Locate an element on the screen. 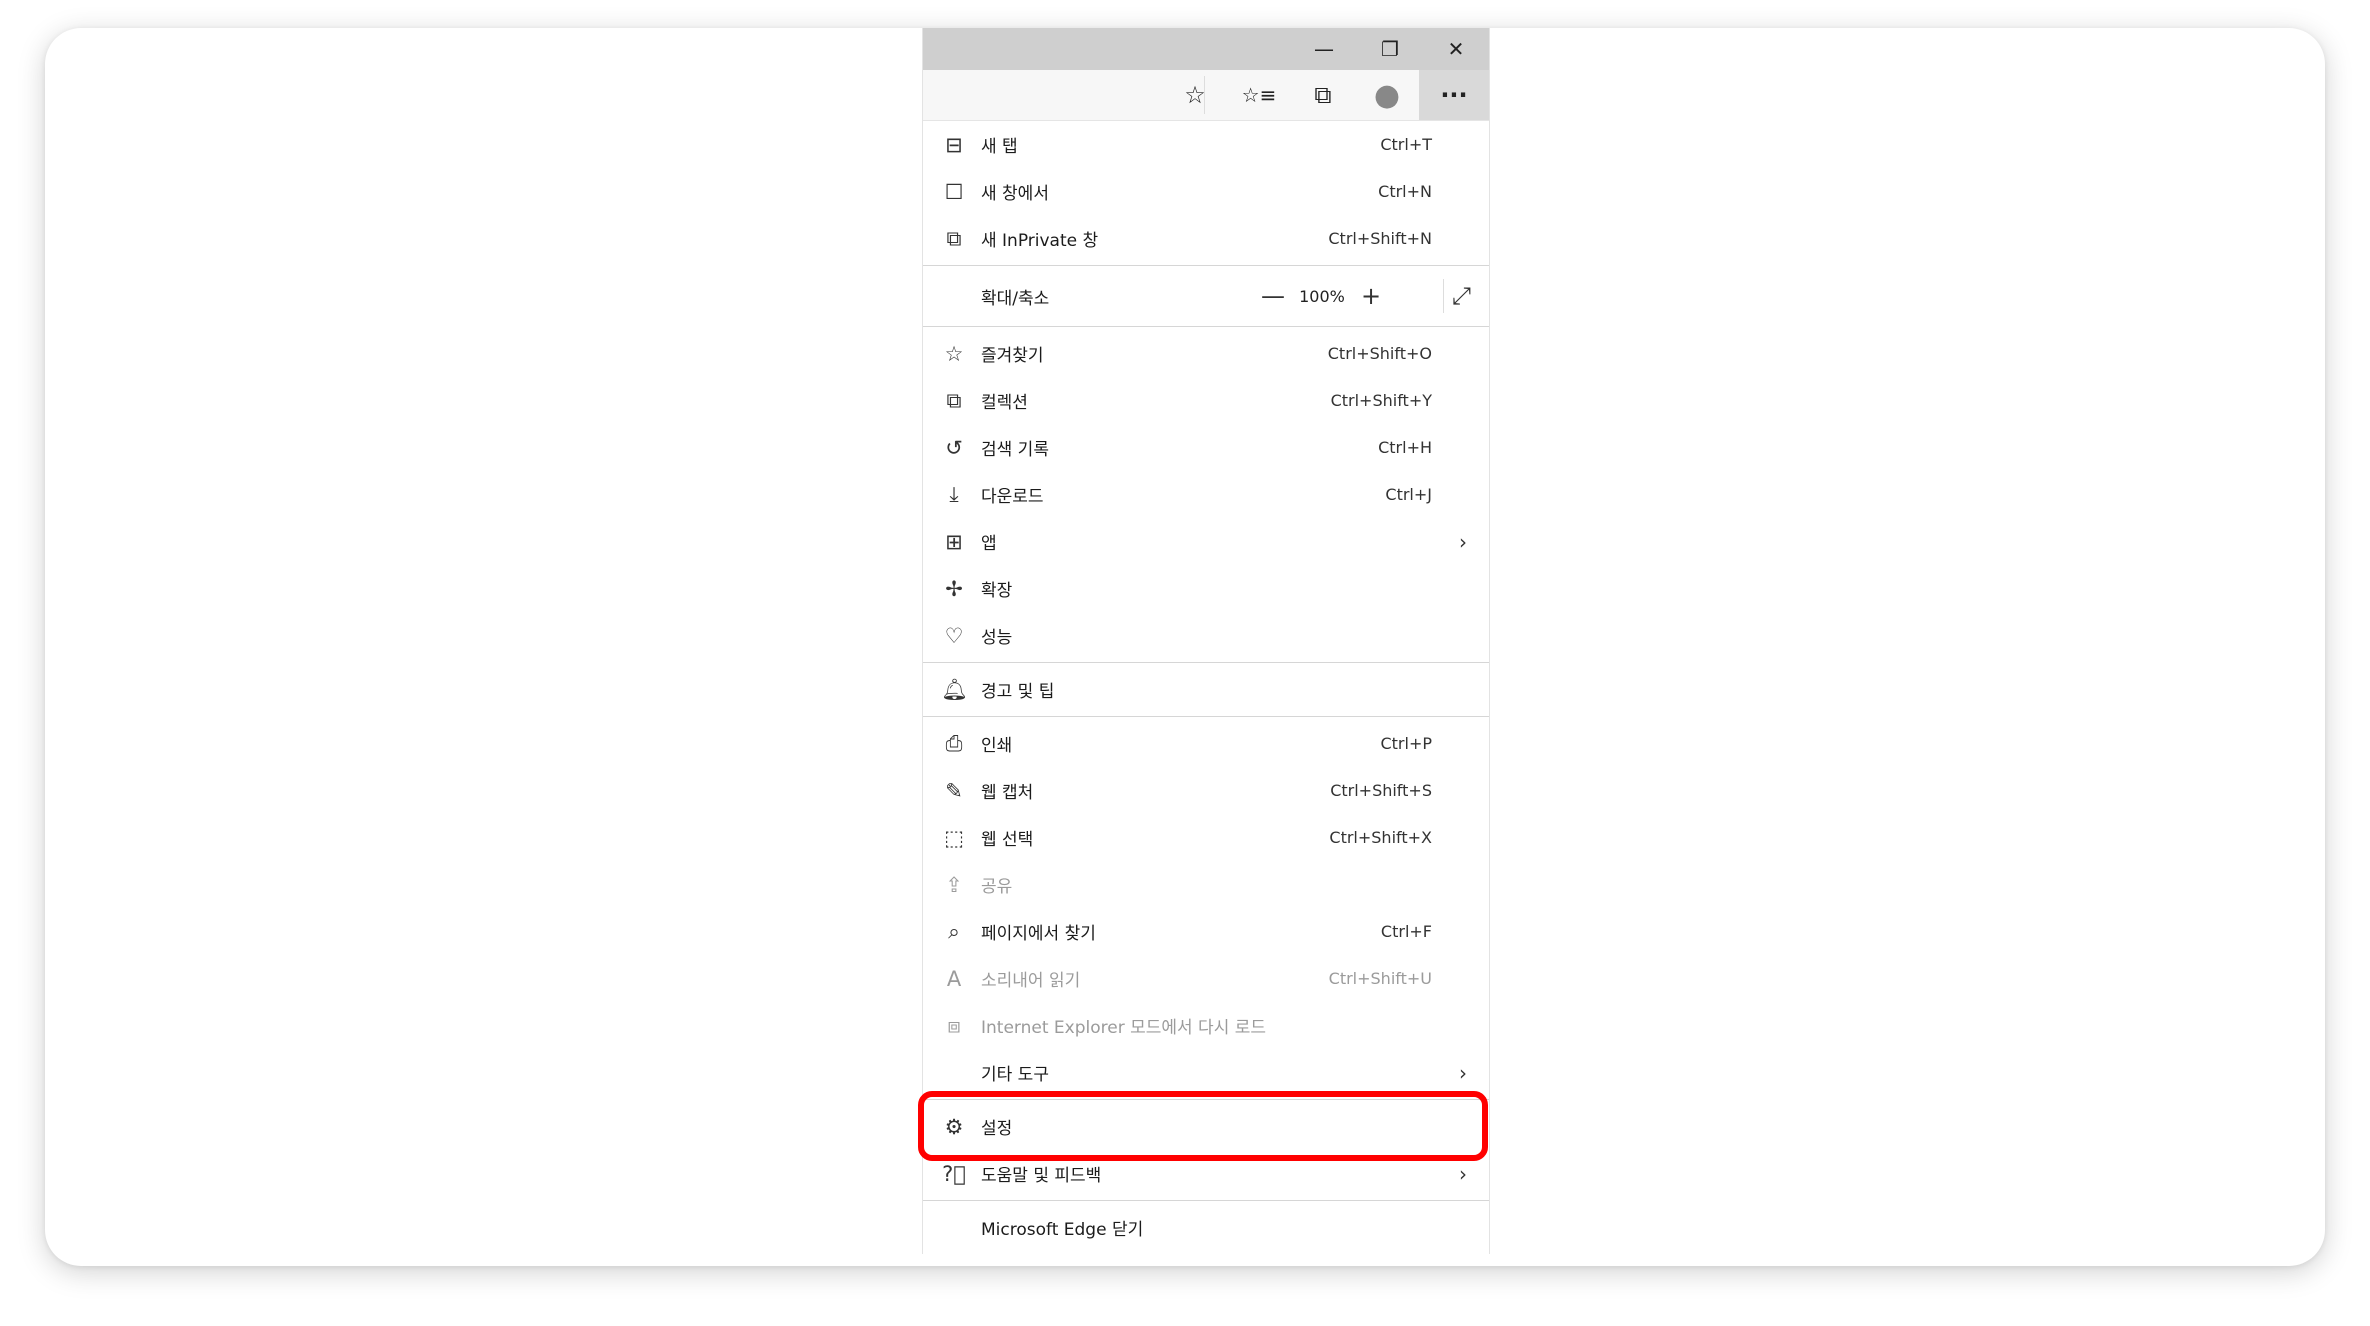 This screenshot has height=1326, width=2370. menu-item-ie-mode: ⧈ Internet Explorer 모드에서 다시 로드 is located at coordinates (1206, 1025).